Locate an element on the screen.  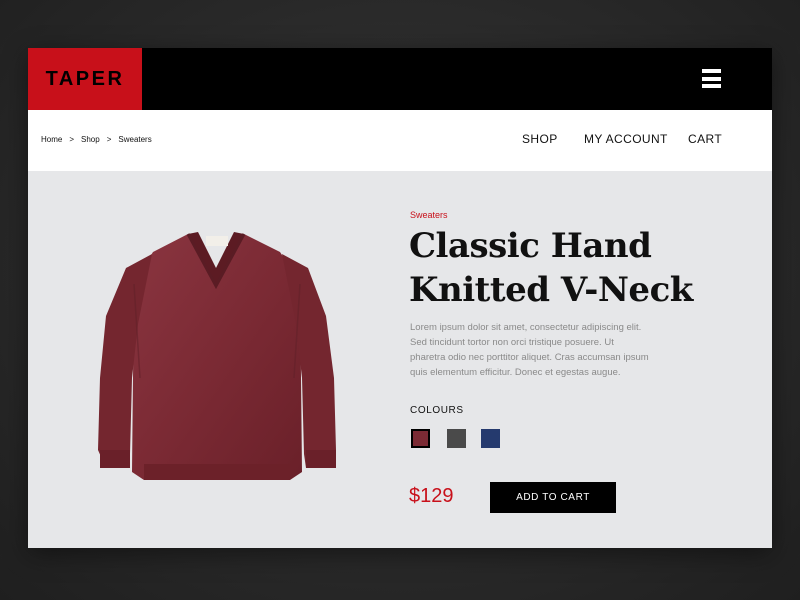
product-category: Sweaters is located at coordinates (429, 215).